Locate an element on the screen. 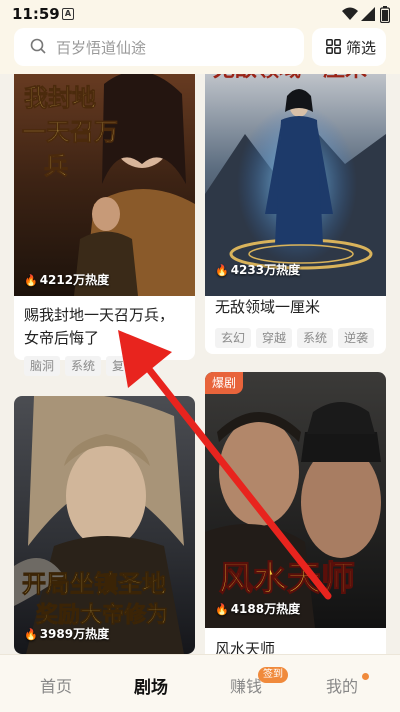 This screenshot has width=400, height=712. tag: 脑洞 is located at coordinates (42, 366).